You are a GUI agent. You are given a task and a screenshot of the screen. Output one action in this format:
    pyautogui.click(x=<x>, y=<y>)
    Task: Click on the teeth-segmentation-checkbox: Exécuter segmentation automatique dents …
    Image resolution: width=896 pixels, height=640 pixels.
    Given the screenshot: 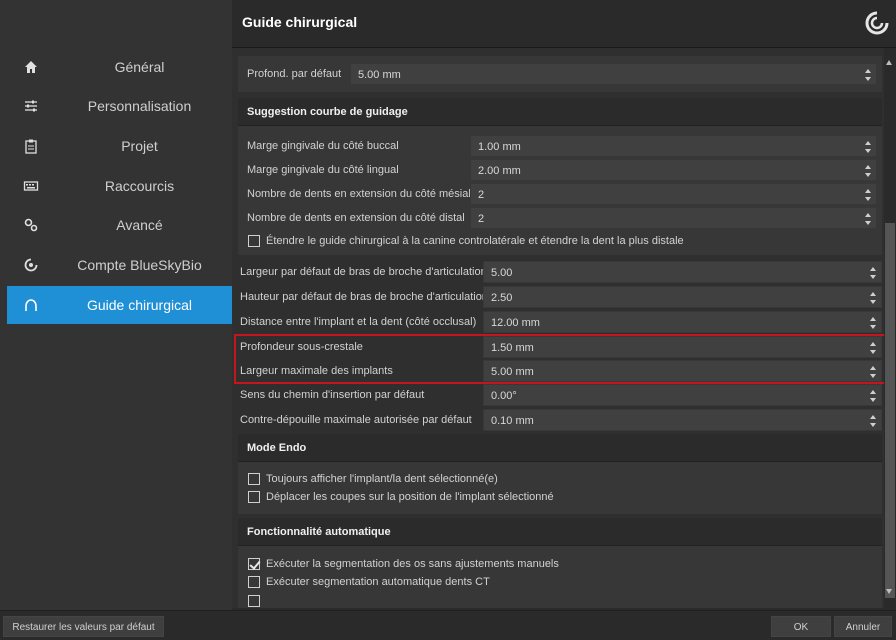 What is the action you would take?
    pyautogui.click(x=369, y=582)
    